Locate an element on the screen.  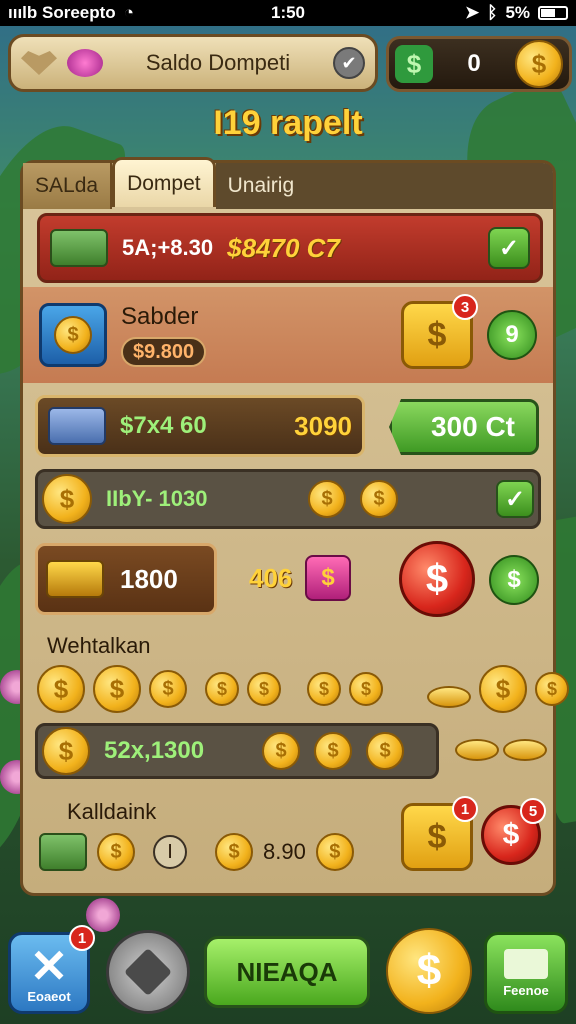
bottom-nav: ✕ Eoaeot 1 NIEAQA $ Feenoe is located at coordinates (288, 974).